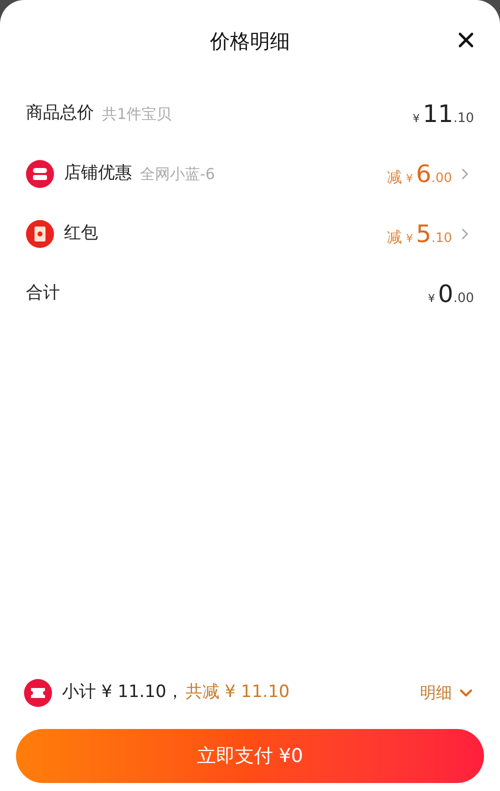 This screenshot has width=500, height=791. Describe the element at coordinates (137, 114) in the screenshot. I see `row-note: 共1件宝贝` at that location.